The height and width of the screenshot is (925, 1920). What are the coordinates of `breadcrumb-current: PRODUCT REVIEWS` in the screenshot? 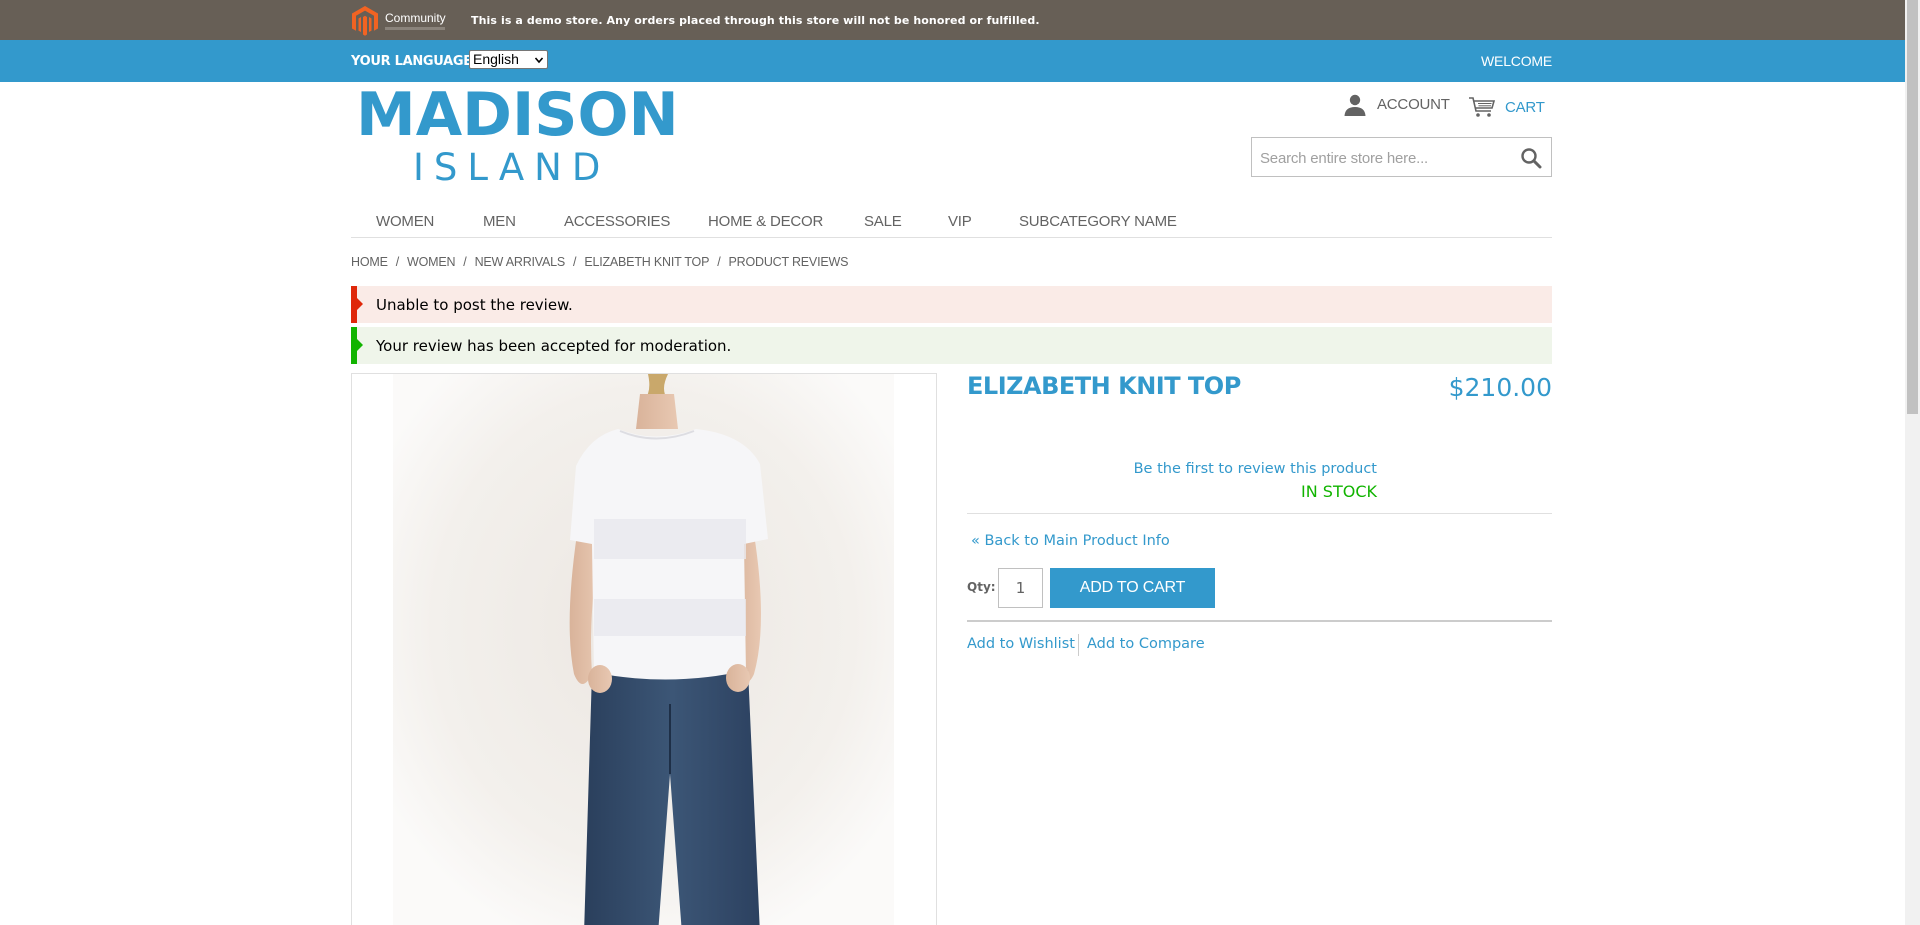 It's located at (788, 262).